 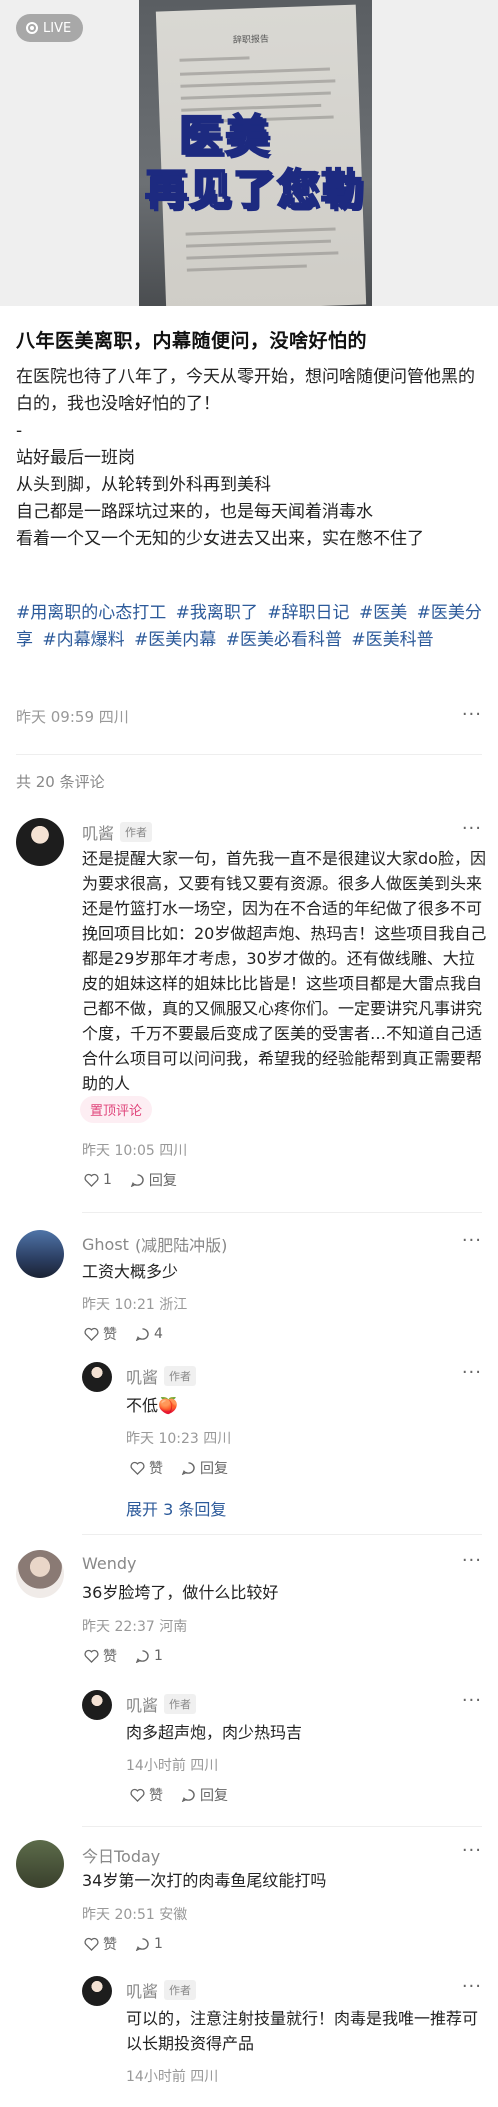 What do you see at coordinates (284, 640) in the screenshot?
I see `tag-link: #医美必看科普` at bounding box center [284, 640].